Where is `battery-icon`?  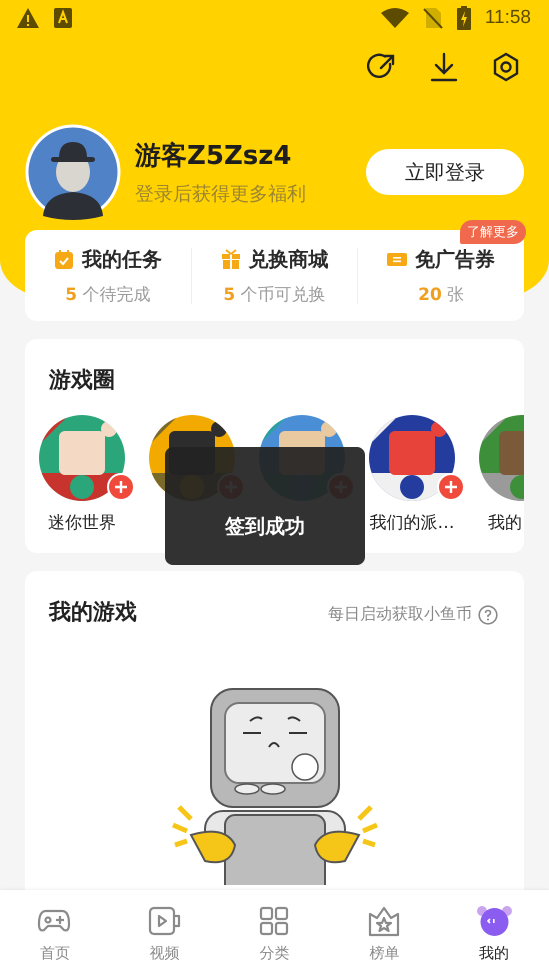
battery-icon is located at coordinates (463, 18).